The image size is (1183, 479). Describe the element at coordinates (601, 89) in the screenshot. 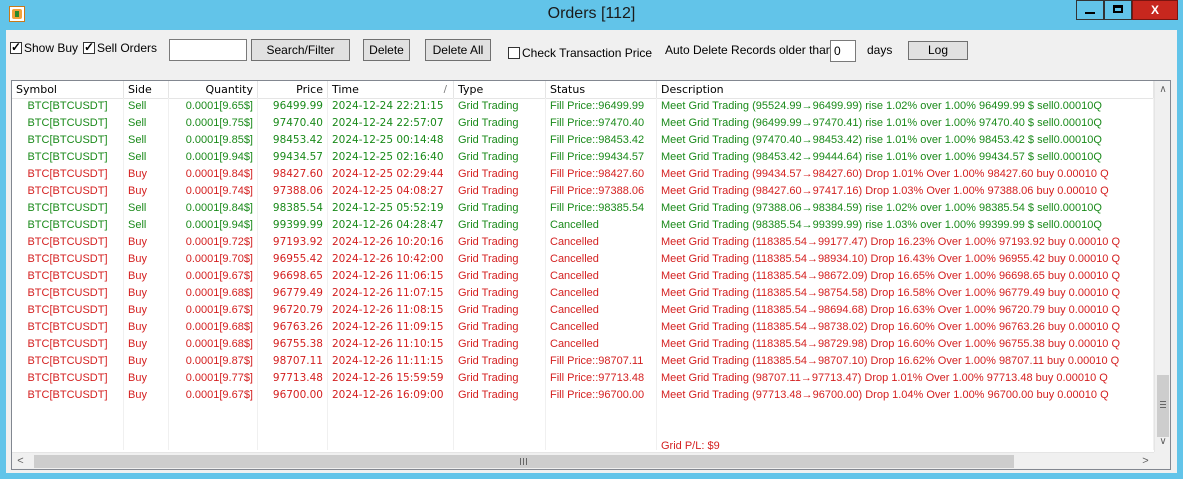

I see `column-header-status: Status` at that location.